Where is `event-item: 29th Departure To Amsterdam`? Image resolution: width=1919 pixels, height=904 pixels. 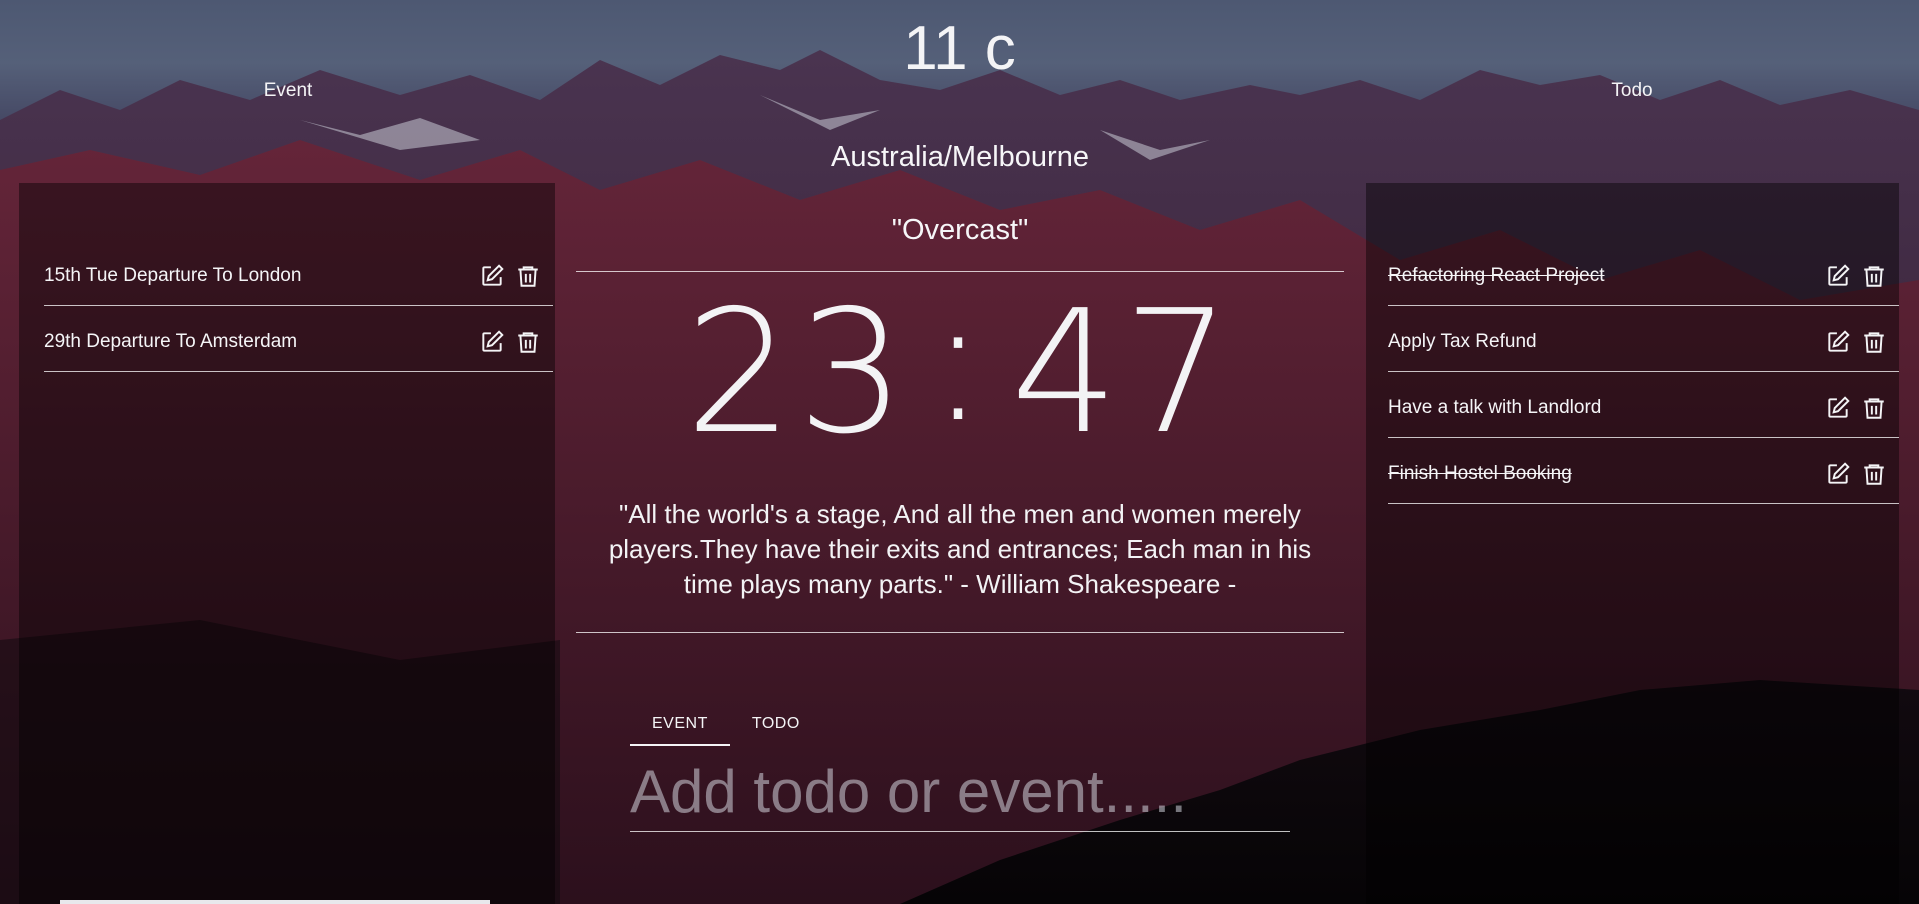
event-item: 29th Departure To Amsterdam is located at coordinates (298, 339).